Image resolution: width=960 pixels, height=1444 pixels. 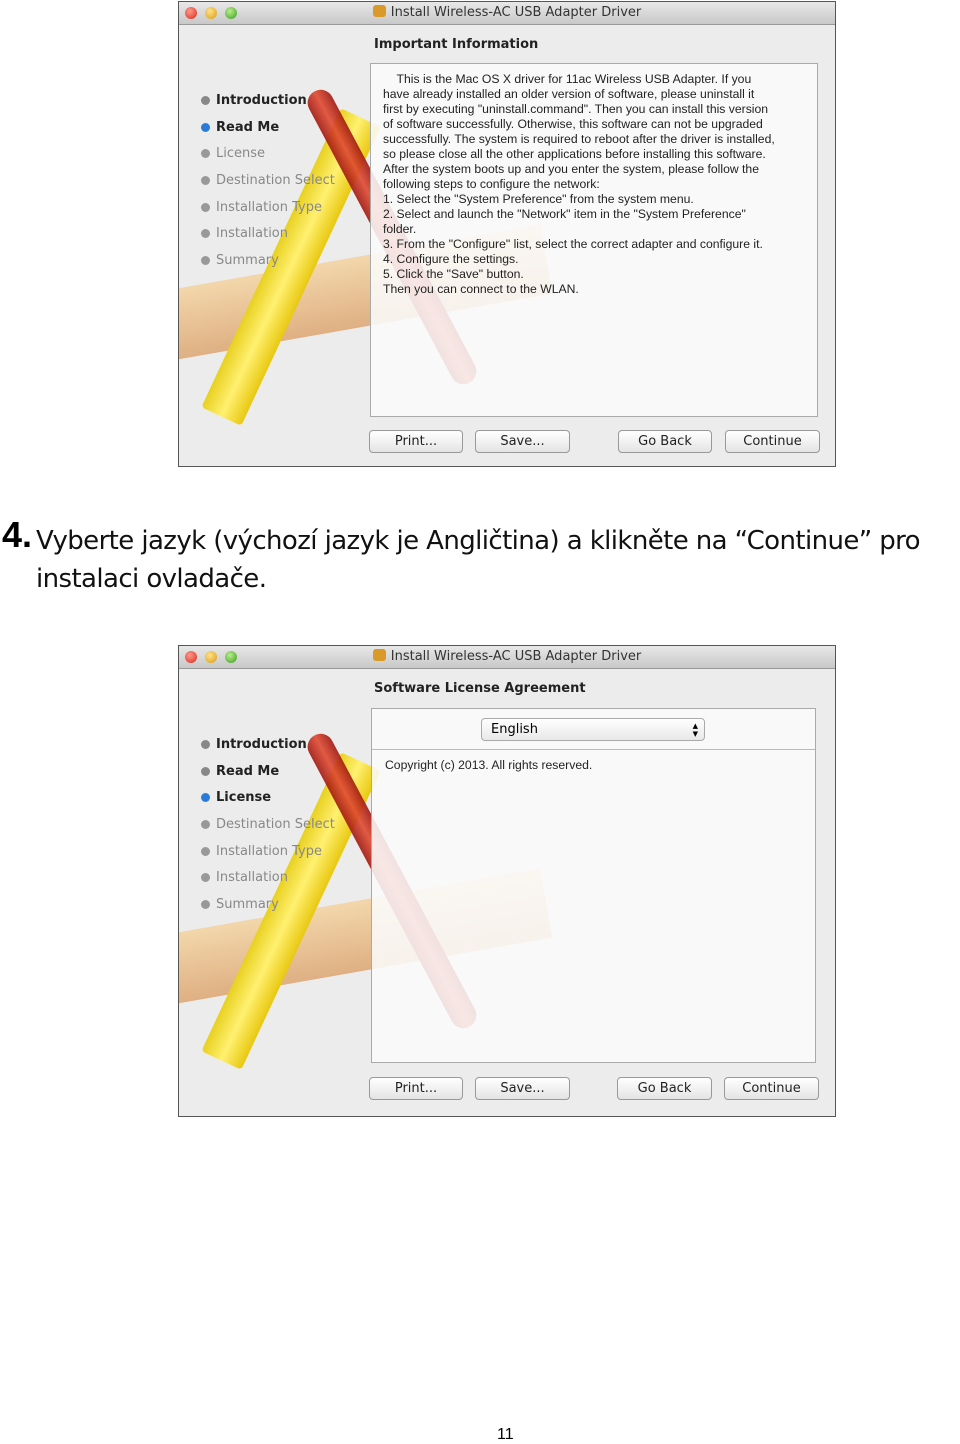 I want to click on divider, so click(x=593, y=749).